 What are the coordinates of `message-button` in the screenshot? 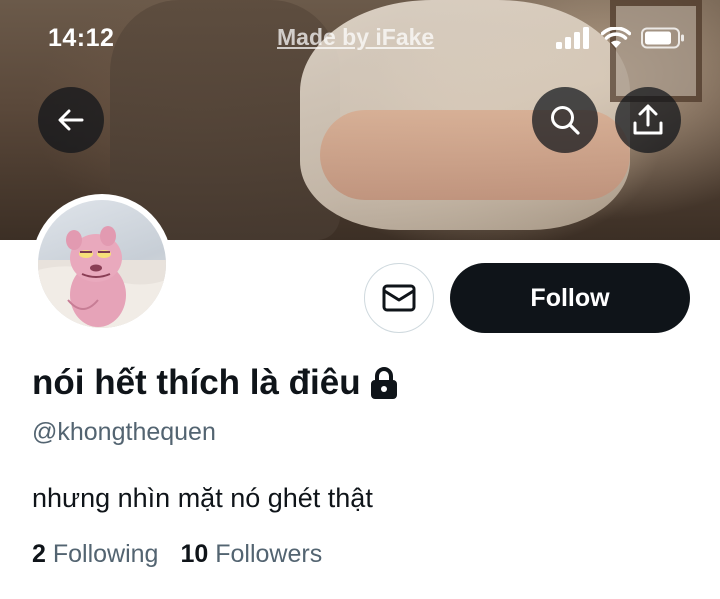 It's located at (399, 298).